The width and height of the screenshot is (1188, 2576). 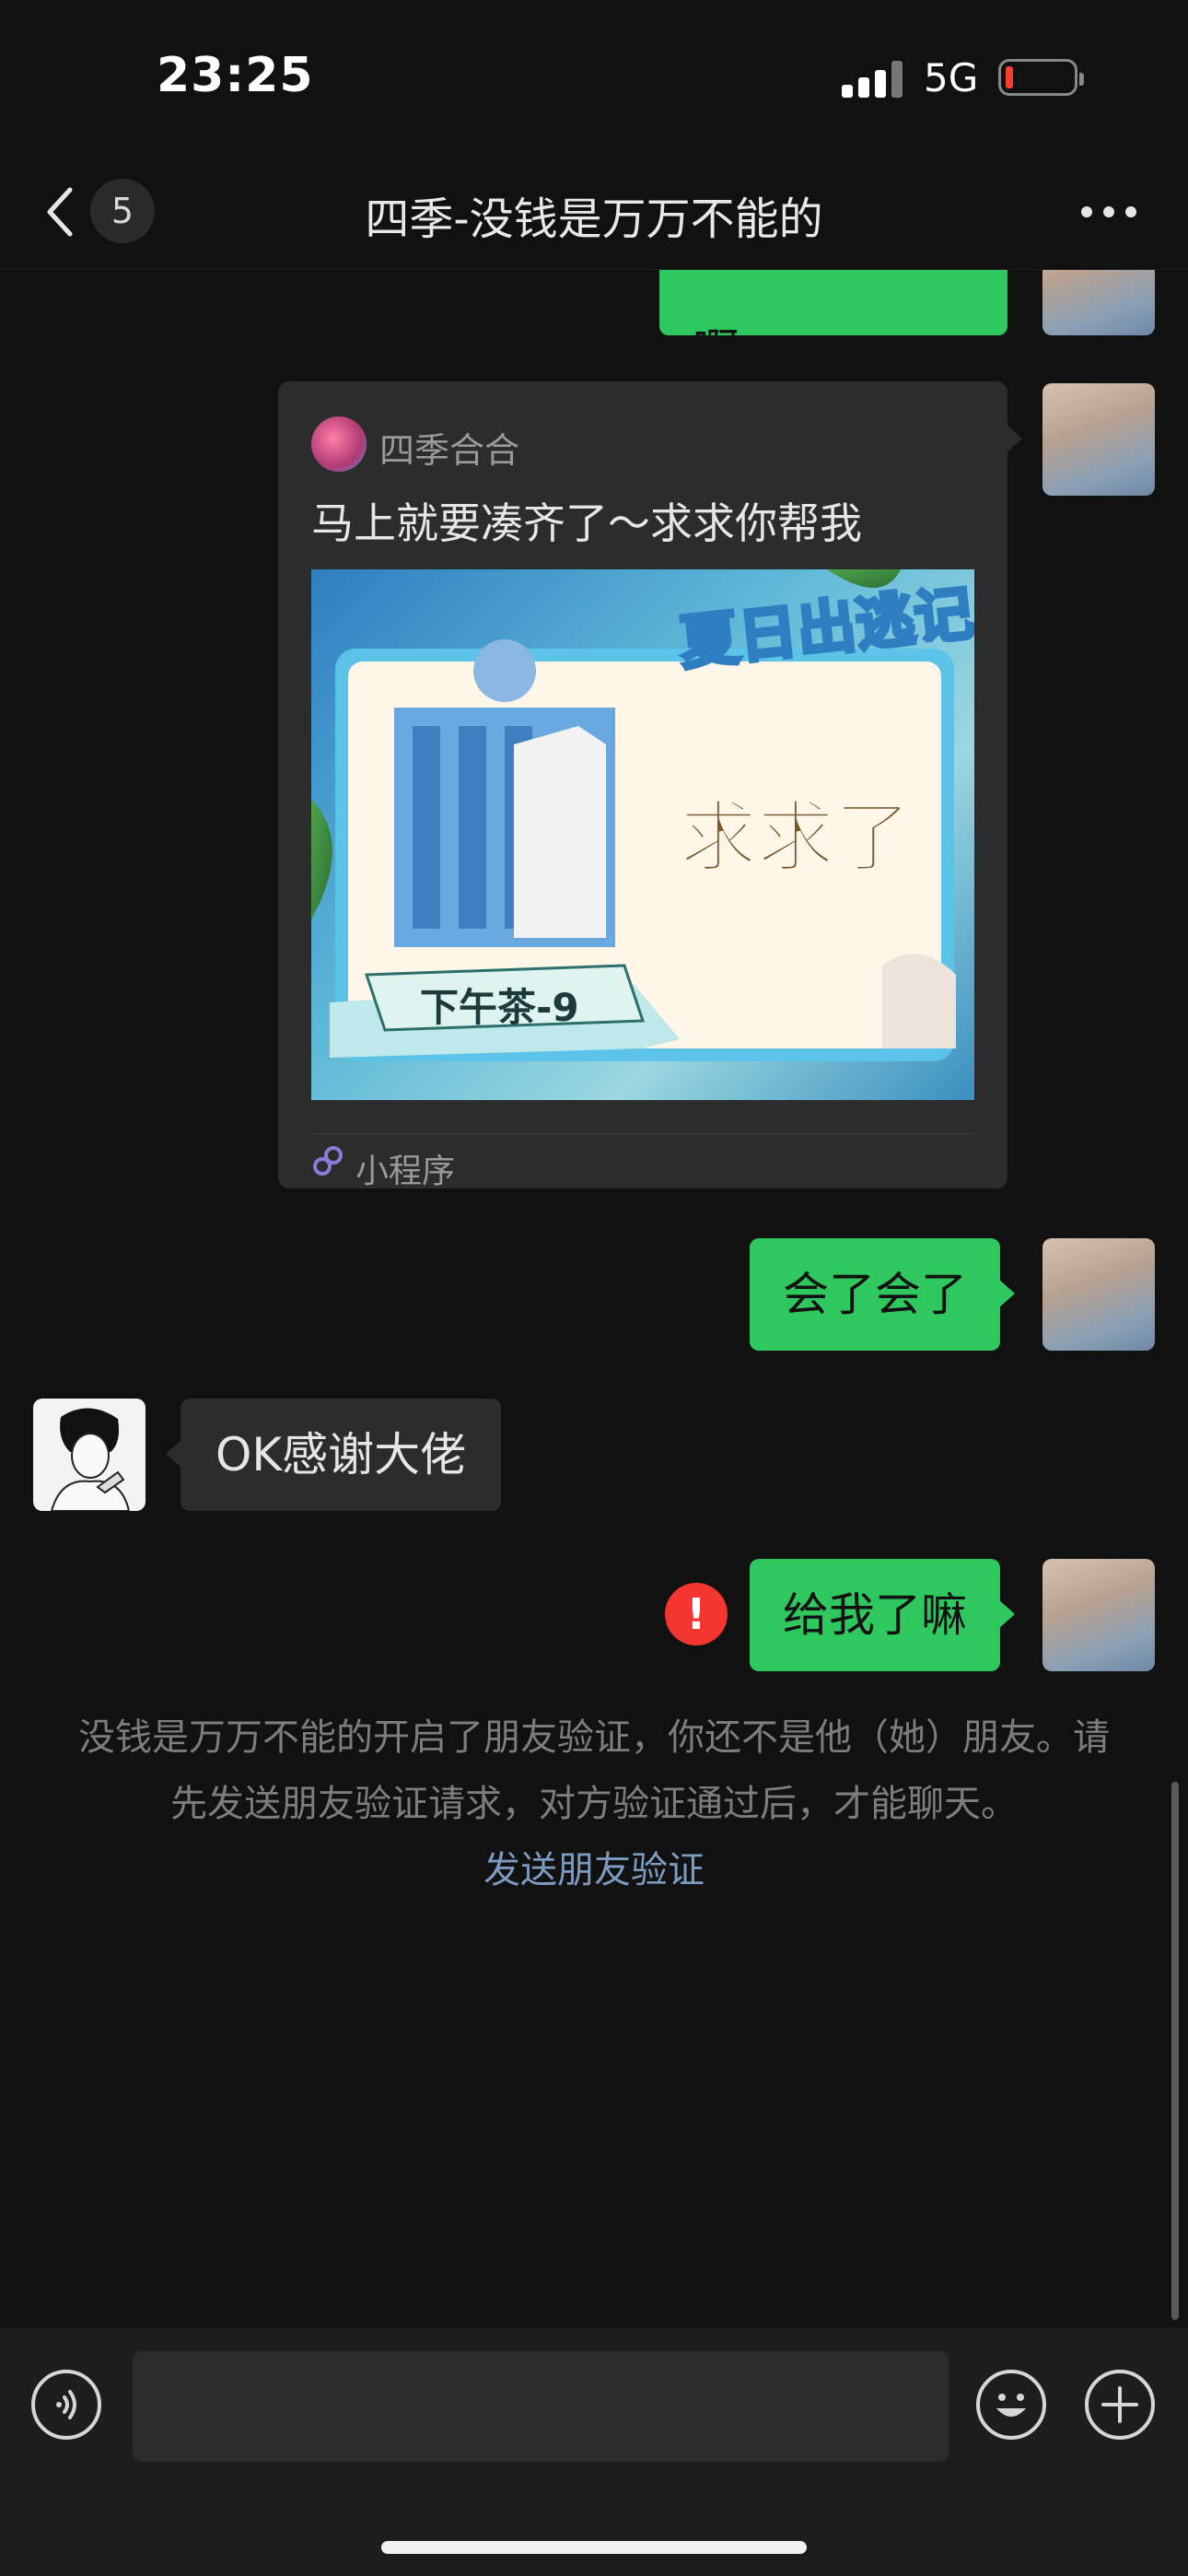 What do you see at coordinates (341, 1454) in the screenshot?
I see `message-text: OK感谢大佬` at bounding box center [341, 1454].